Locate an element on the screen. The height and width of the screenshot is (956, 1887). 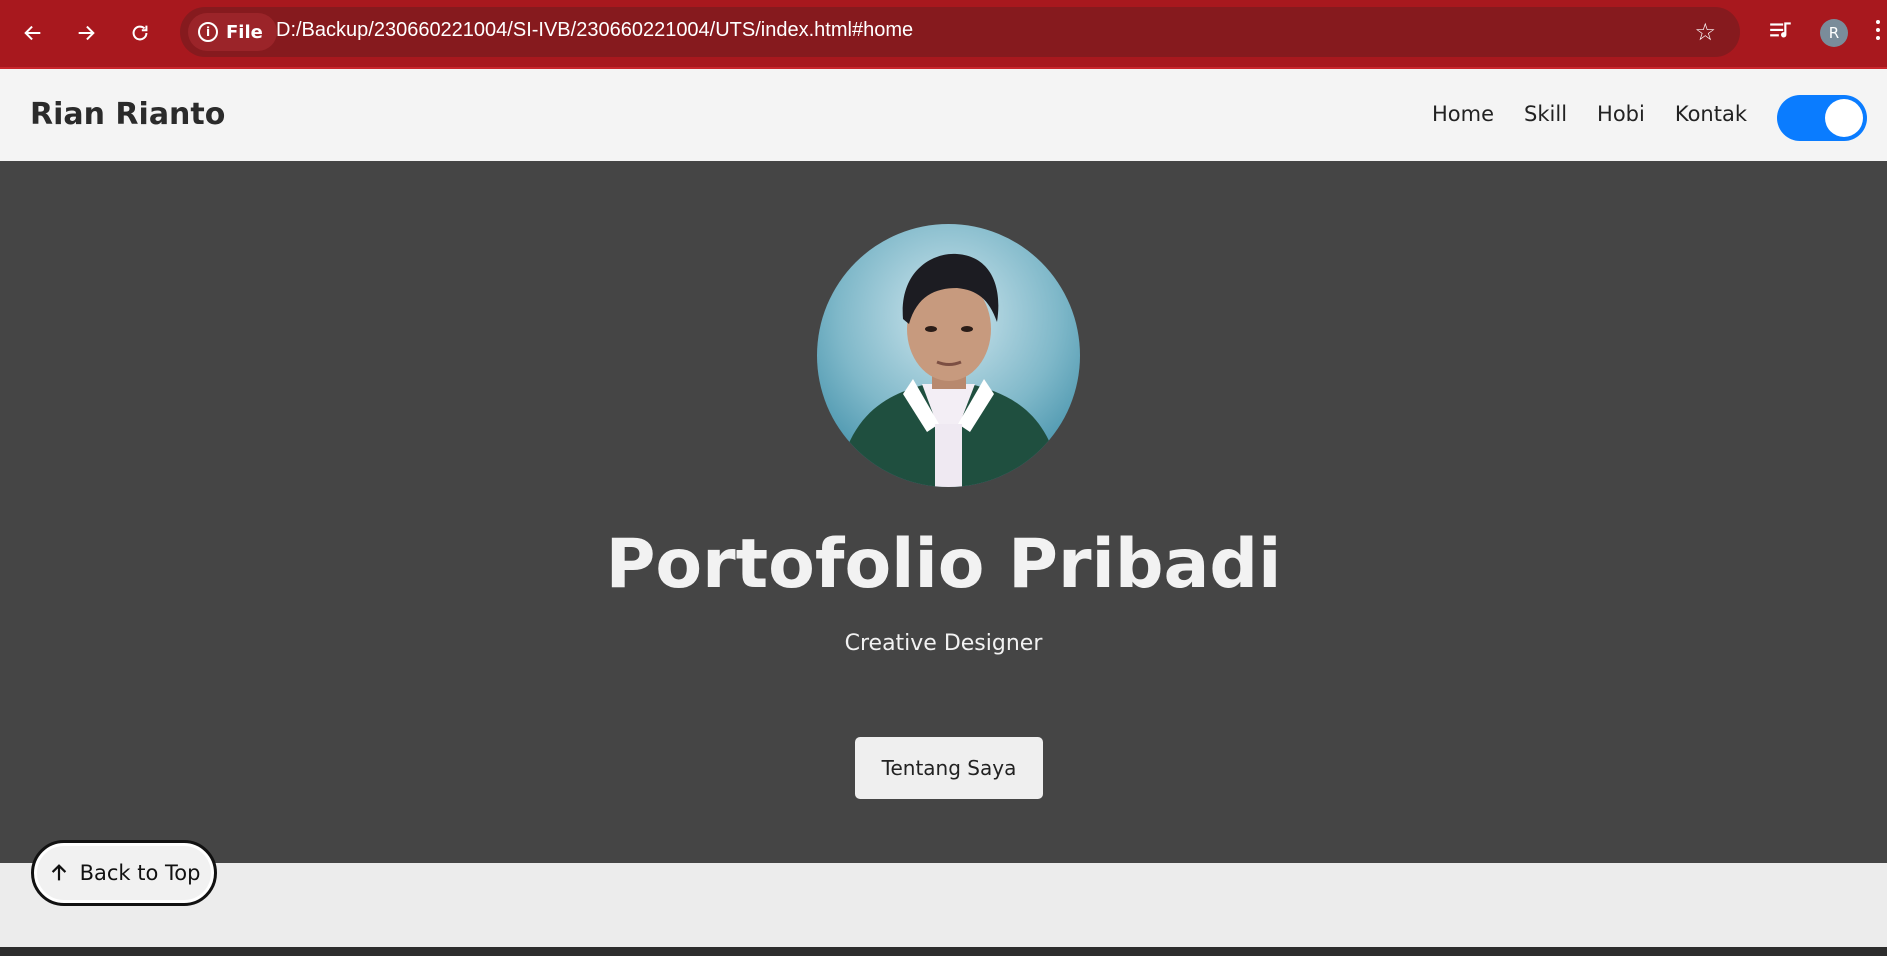
profile-initial: R is located at coordinates (1834, 33).